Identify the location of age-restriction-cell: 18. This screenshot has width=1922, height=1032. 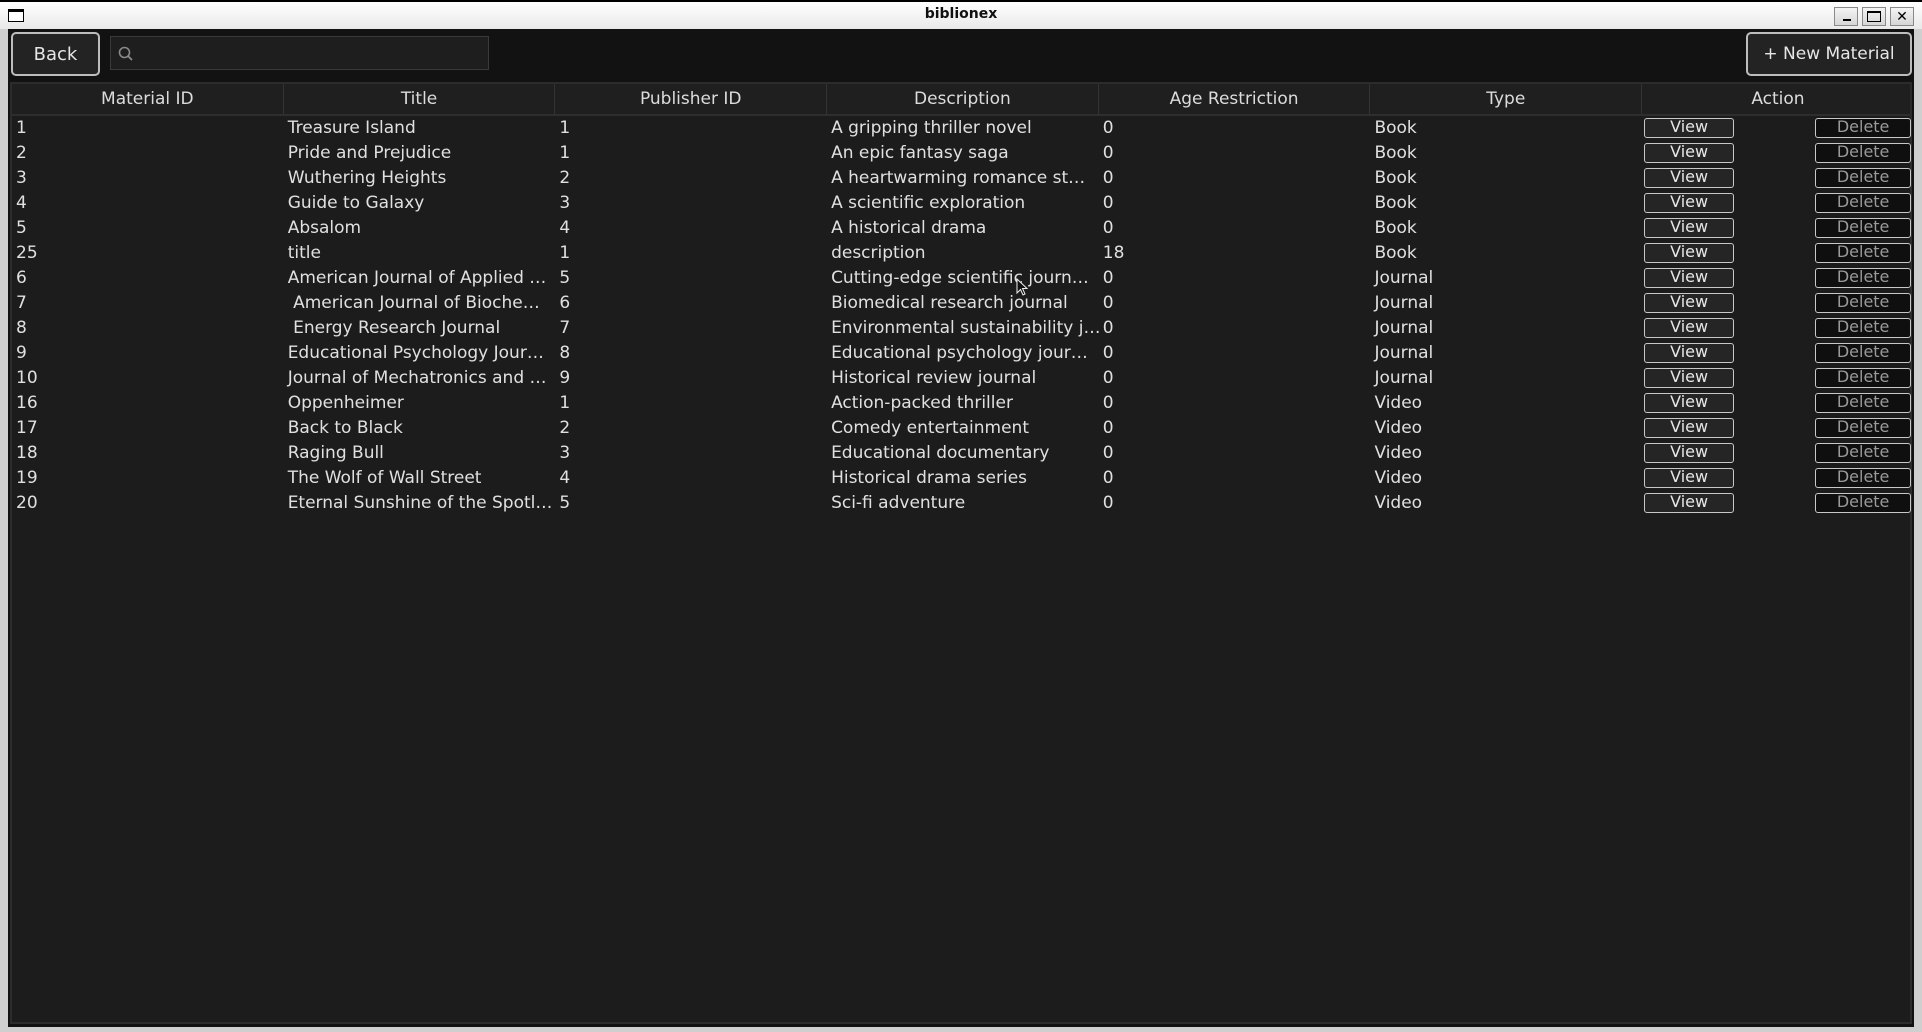
(1113, 253).